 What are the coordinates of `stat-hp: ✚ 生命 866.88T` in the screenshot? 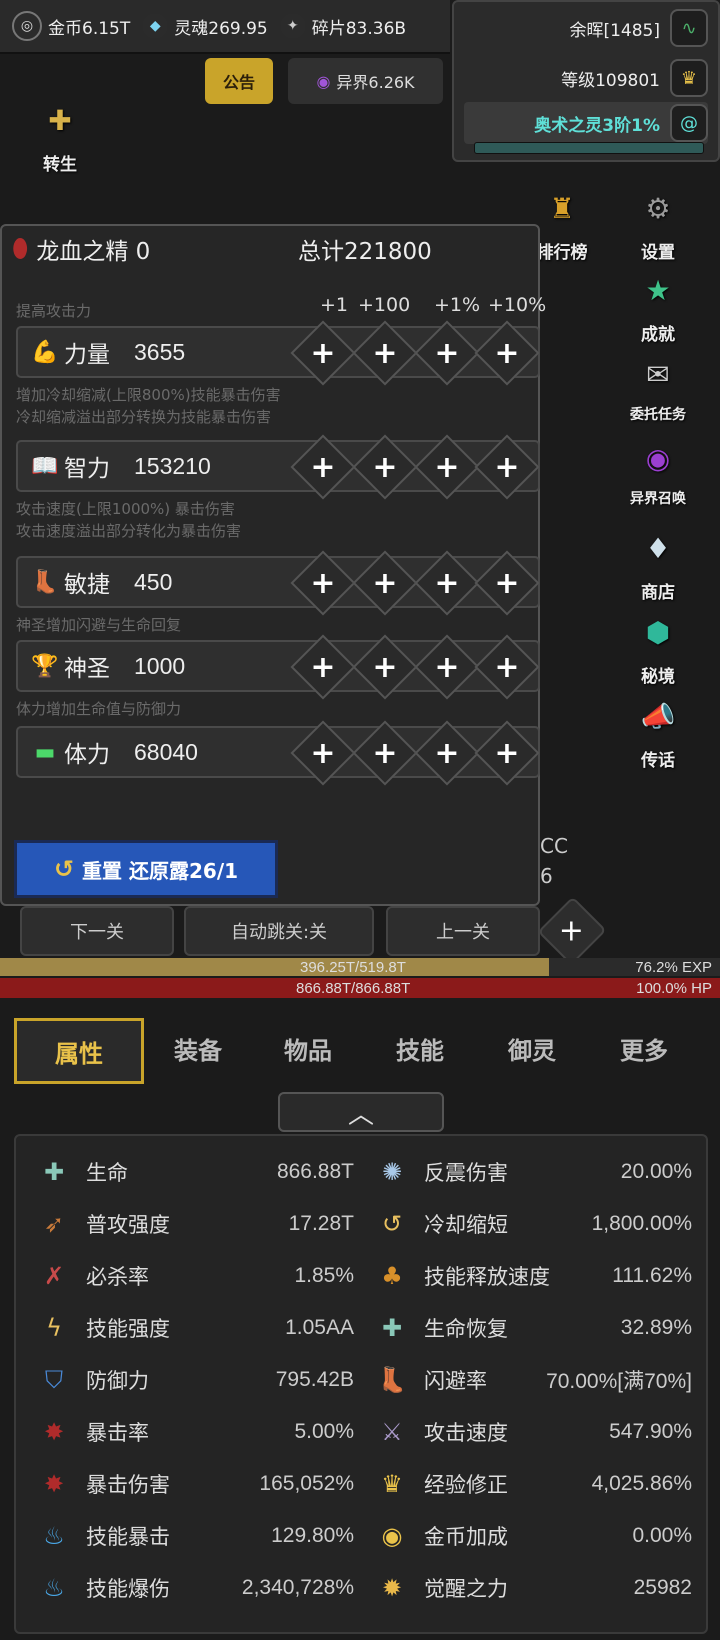 It's located at (195, 1172).